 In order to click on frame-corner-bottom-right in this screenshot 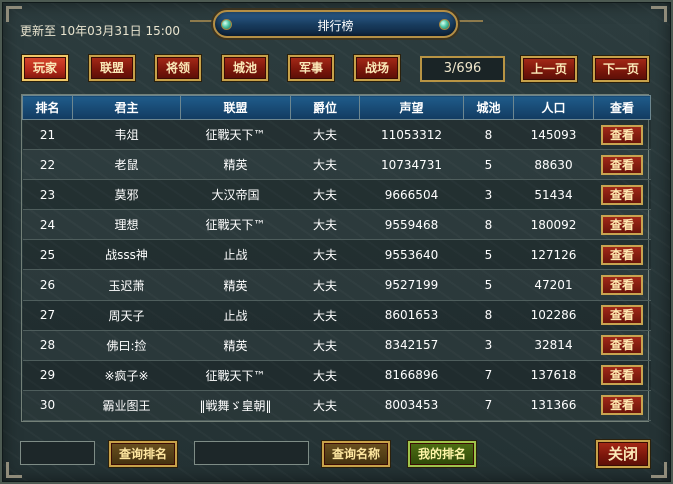, I will do `click(659, 470)`.